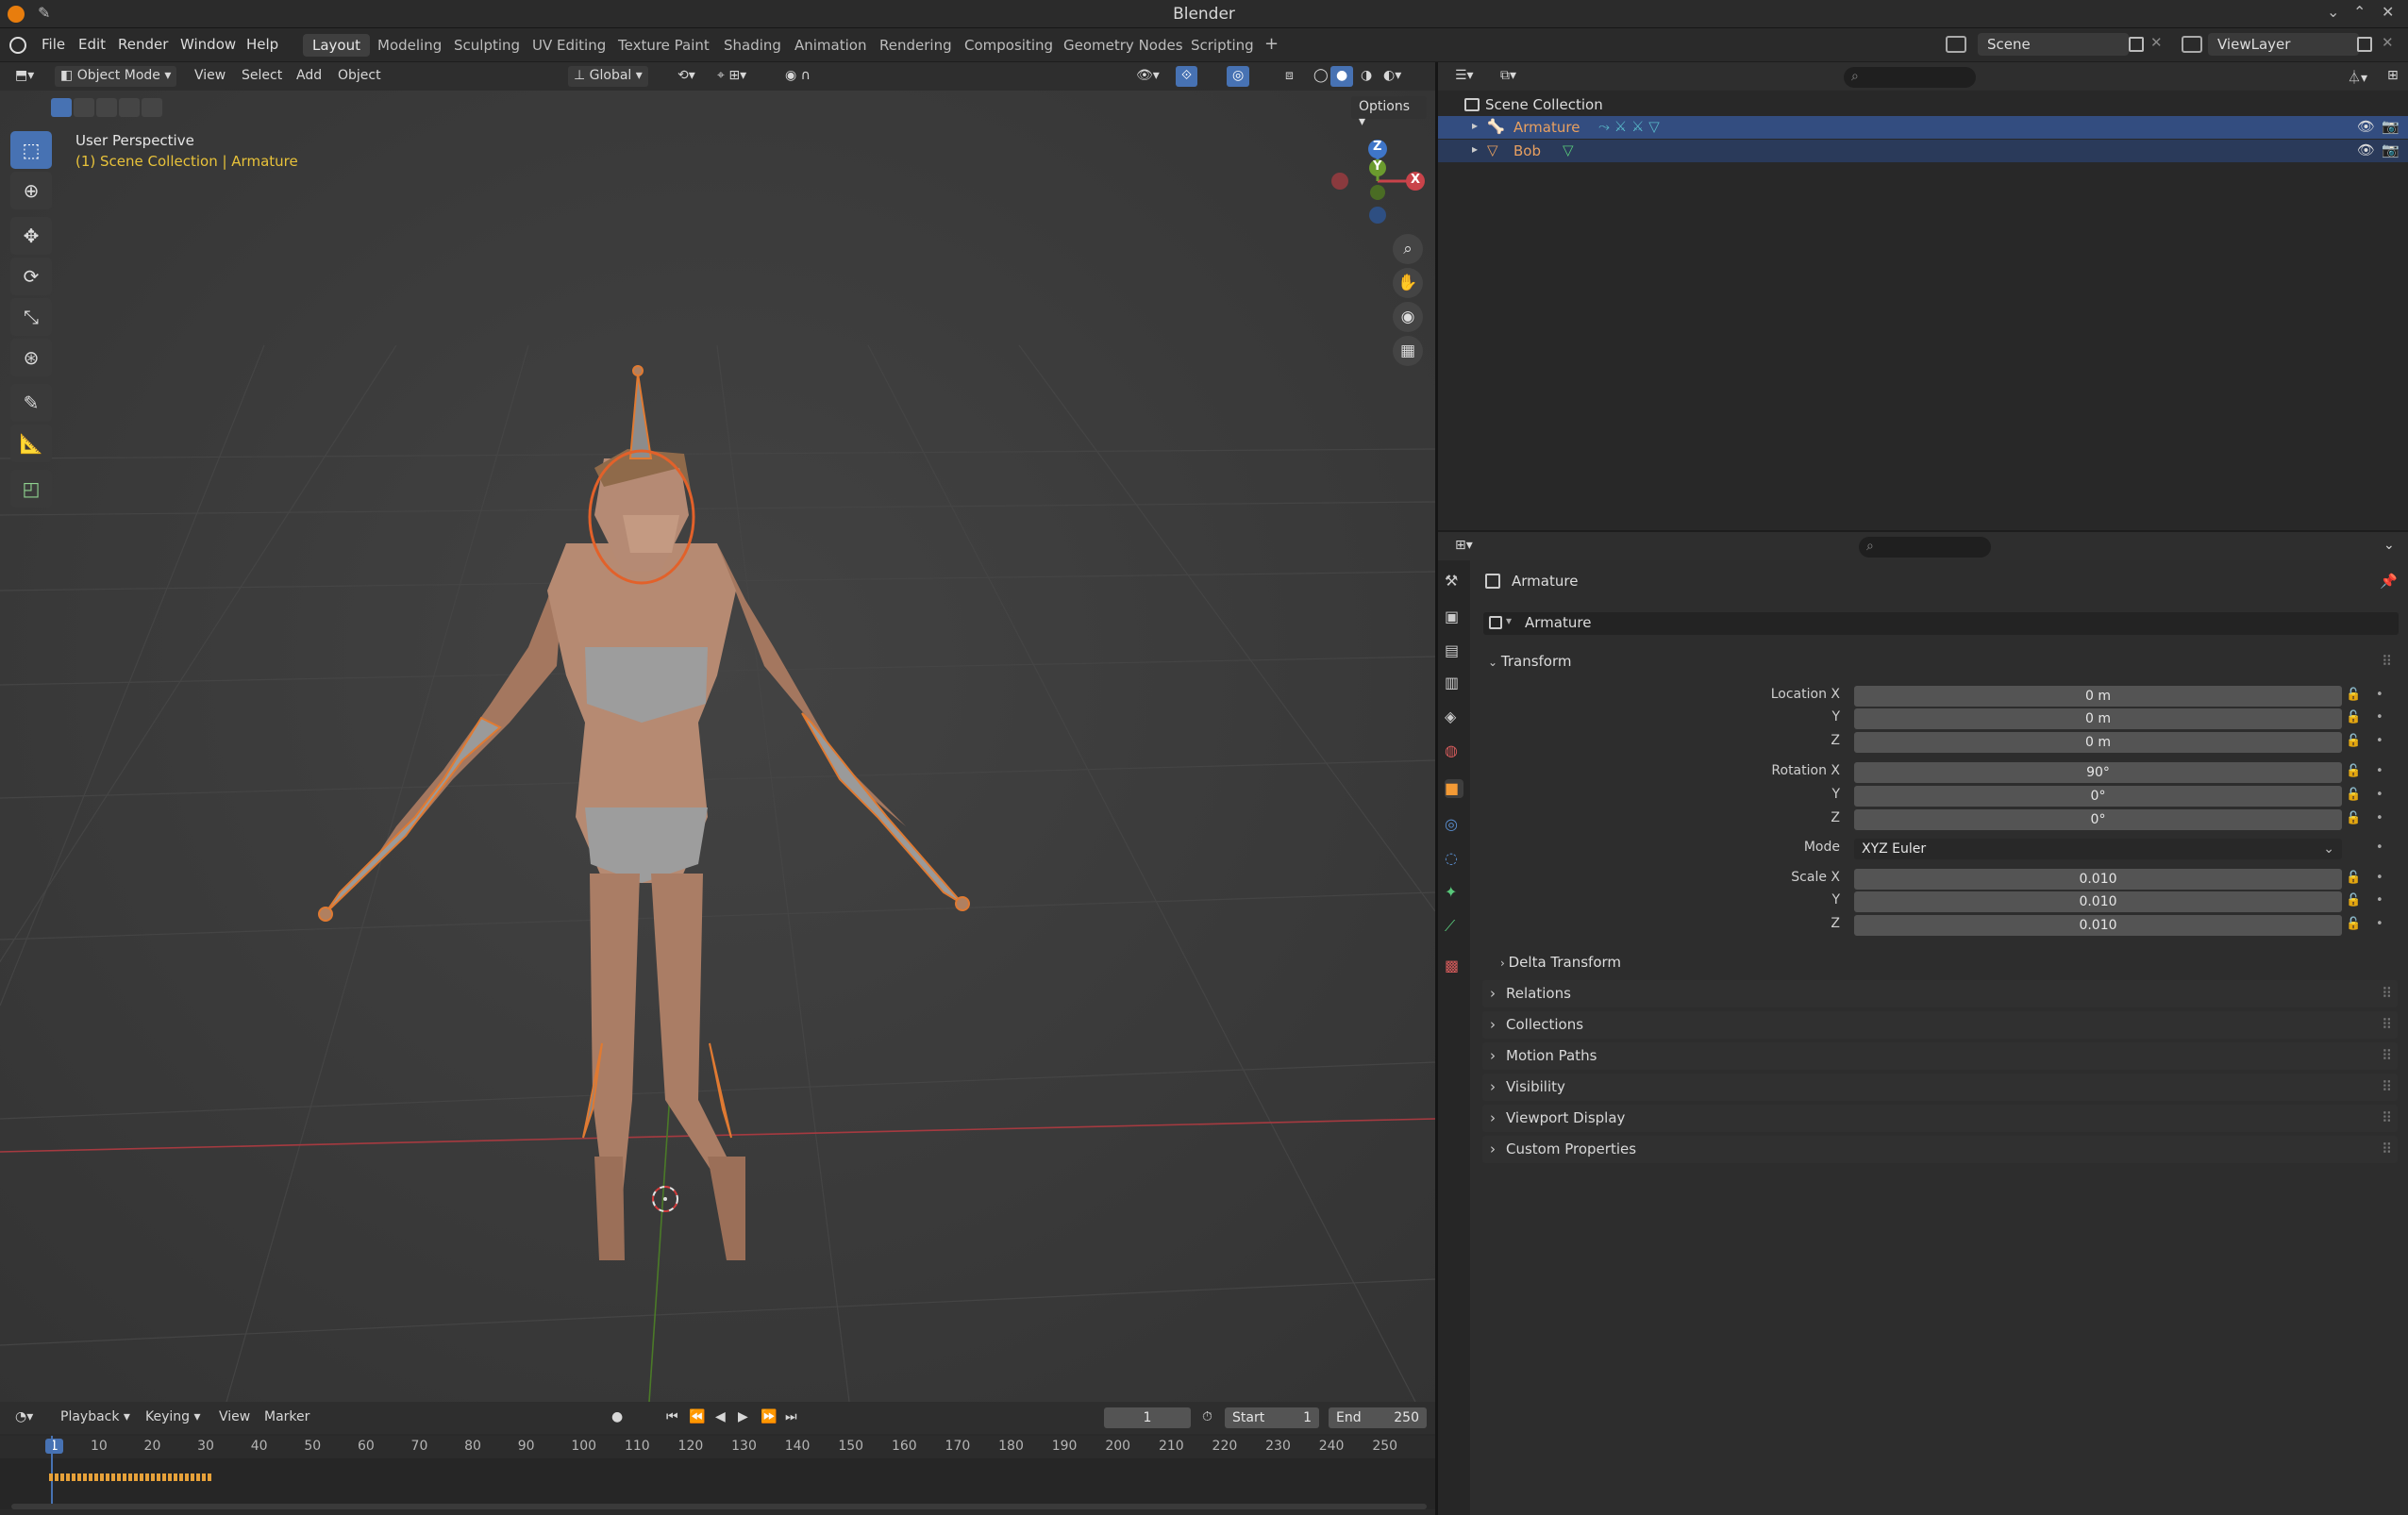 This screenshot has height=1515, width=2408. What do you see at coordinates (2098, 772) in the screenshot?
I see `rotation-x-field: 90°` at bounding box center [2098, 772].